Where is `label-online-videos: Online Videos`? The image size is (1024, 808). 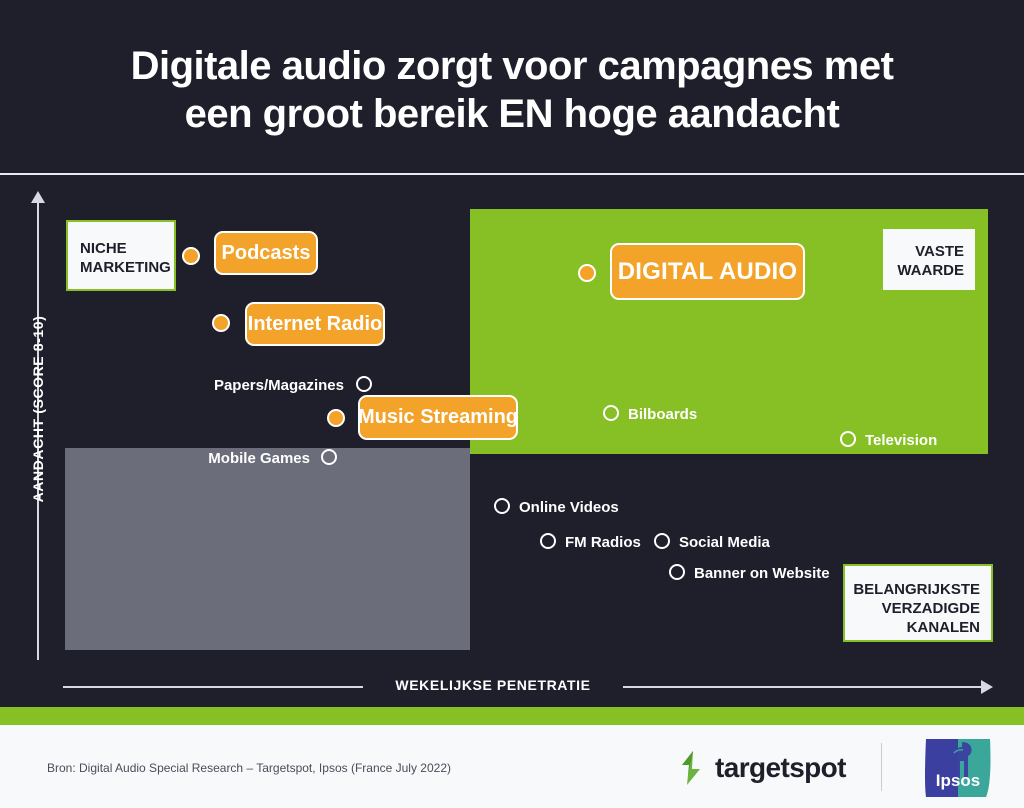
label-online-videos: Online Videos is located at coordinates (569, 507).